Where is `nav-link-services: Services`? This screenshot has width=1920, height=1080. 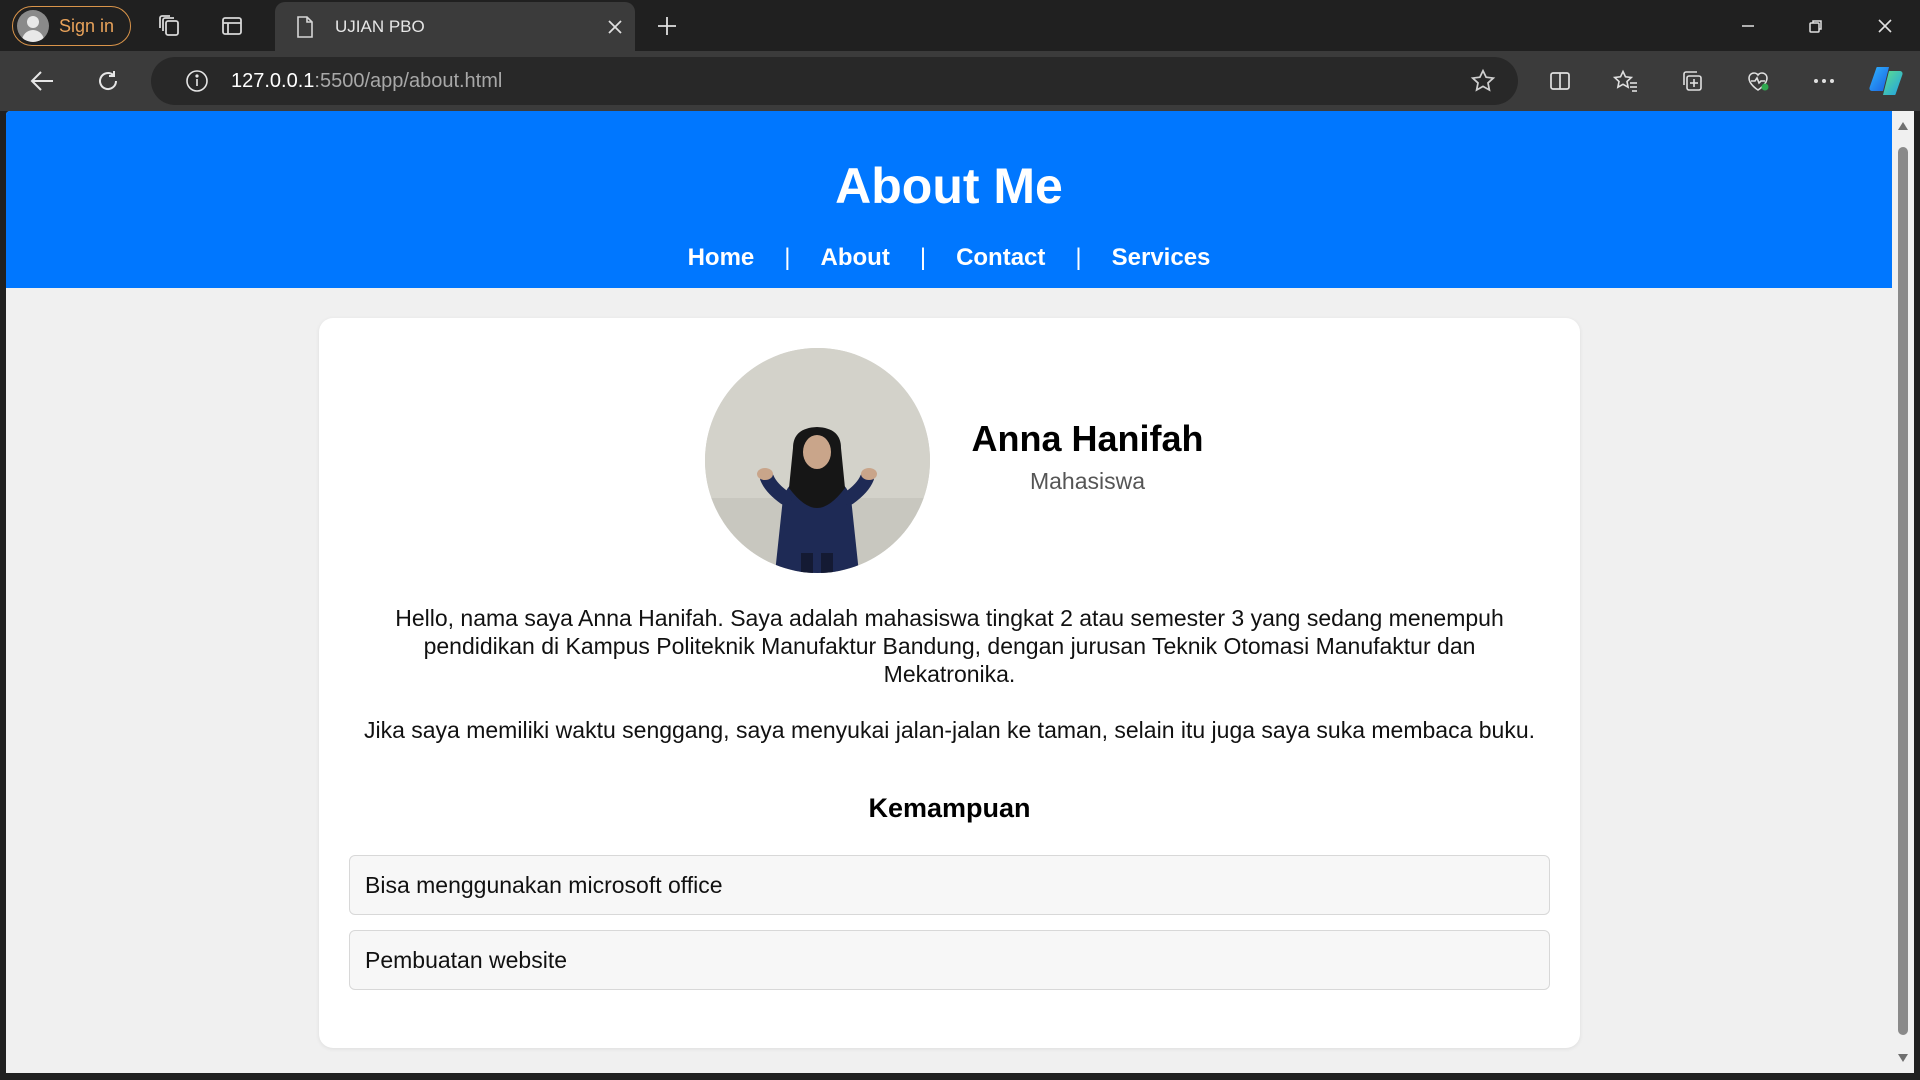
nav-link-services: Services is located at coordinates (1161, 258).